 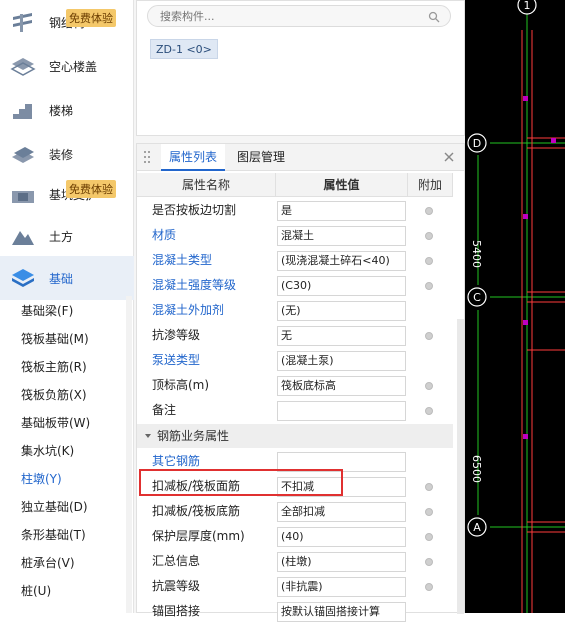 I want to click on property-row: 材质 混凝土, so click(x=300, y=235).